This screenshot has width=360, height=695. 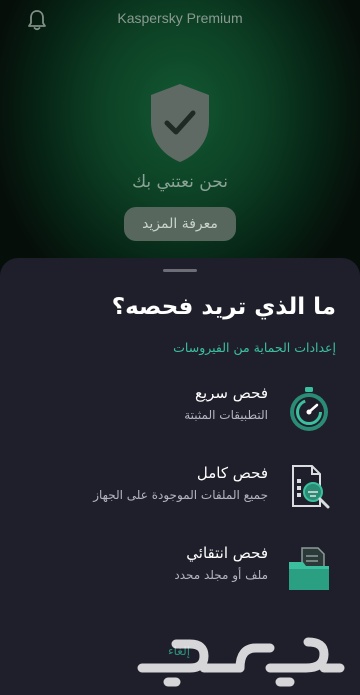 What do you see at coordinates (231, 393) in the screenshot?
I see `quick-scan-name: فحص سريع` at bounding box center [231, 393].